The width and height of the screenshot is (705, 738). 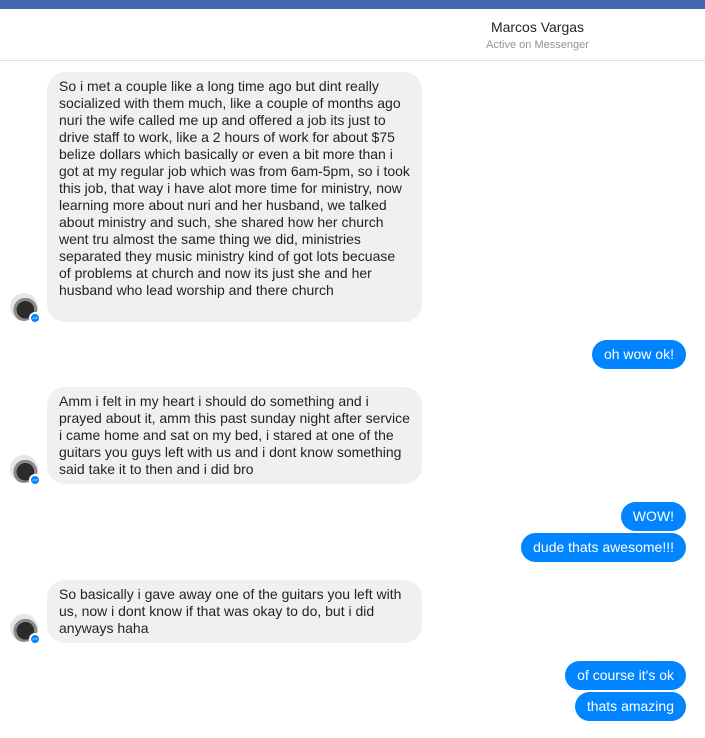 What do you see at coordinates (638, 354) in the screenshot?
I see `message-bubble-outgoing: oh wow ok!` at bounding box center [638, 354].